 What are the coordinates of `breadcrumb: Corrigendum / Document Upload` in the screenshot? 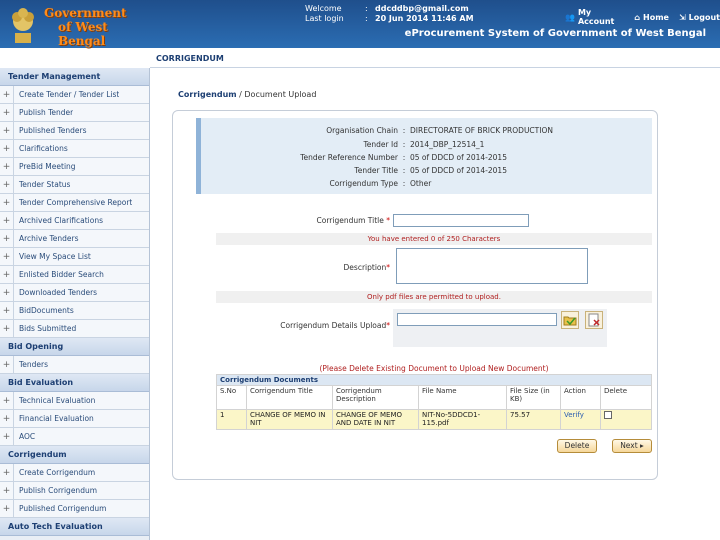 It's located at (247, 94).